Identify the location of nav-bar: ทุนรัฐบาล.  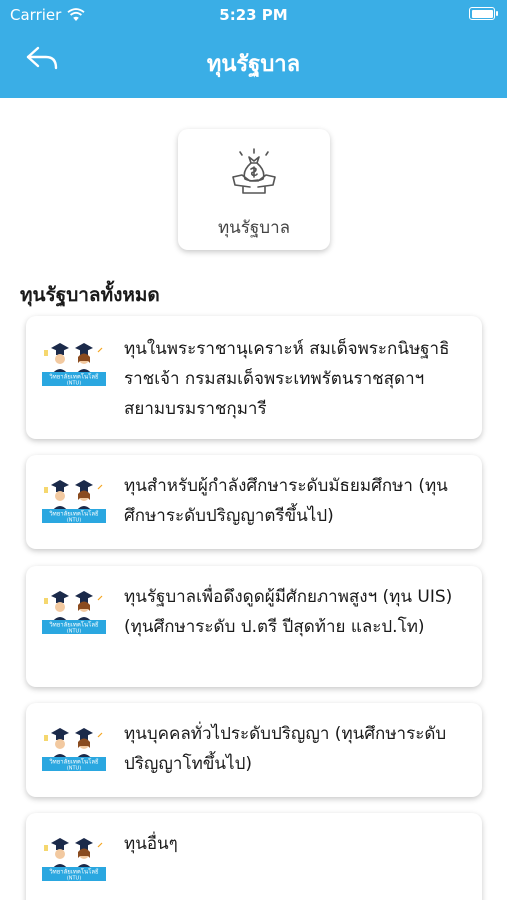
(253, 61).